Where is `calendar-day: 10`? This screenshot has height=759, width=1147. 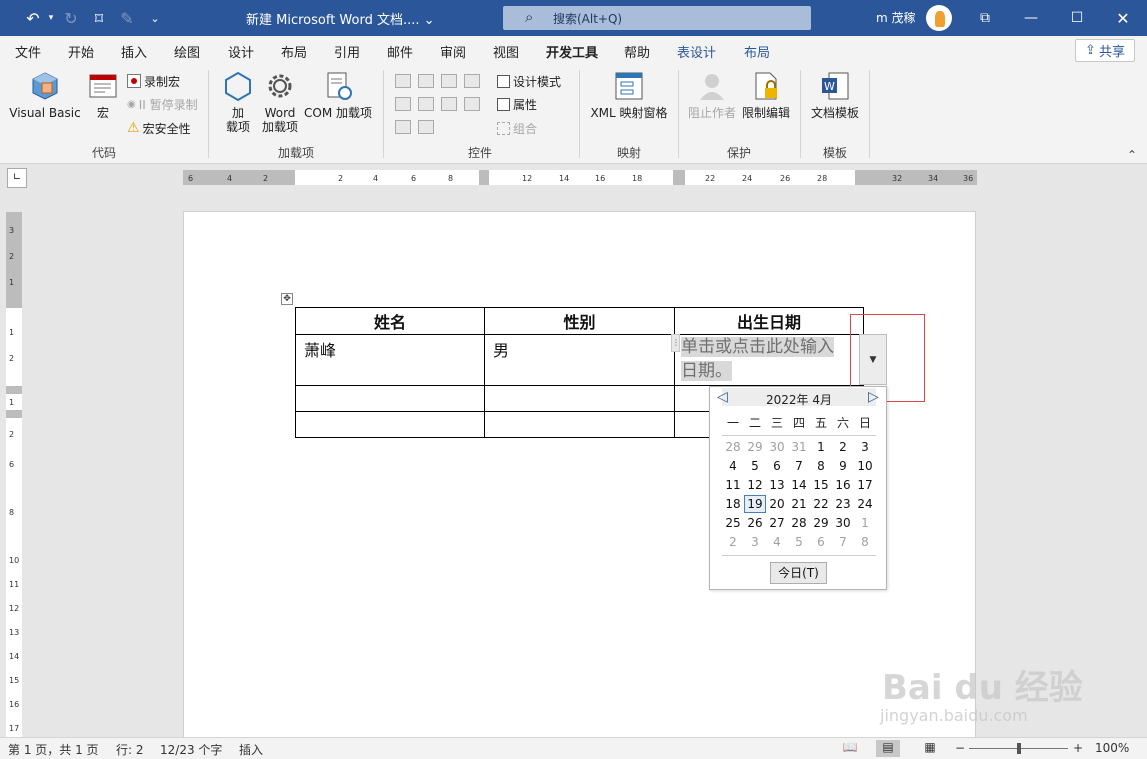 calendar-day: 10 is located at coordinates (865, 466).